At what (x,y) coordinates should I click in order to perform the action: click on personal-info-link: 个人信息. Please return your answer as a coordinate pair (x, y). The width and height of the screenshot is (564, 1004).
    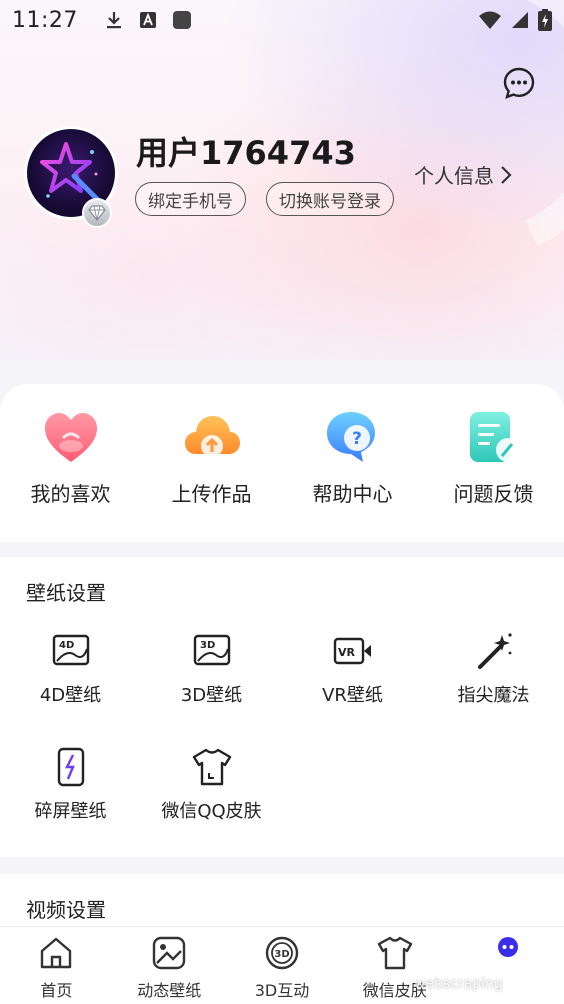
    Looking at the image, I should click on (463, 174).